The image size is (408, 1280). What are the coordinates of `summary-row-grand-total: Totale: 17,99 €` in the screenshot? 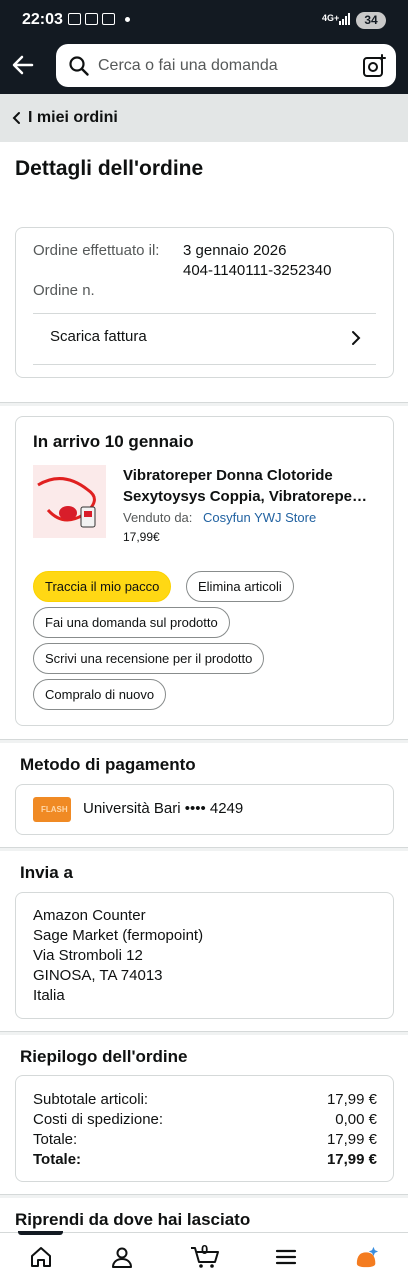 It's located at (205, 1160).